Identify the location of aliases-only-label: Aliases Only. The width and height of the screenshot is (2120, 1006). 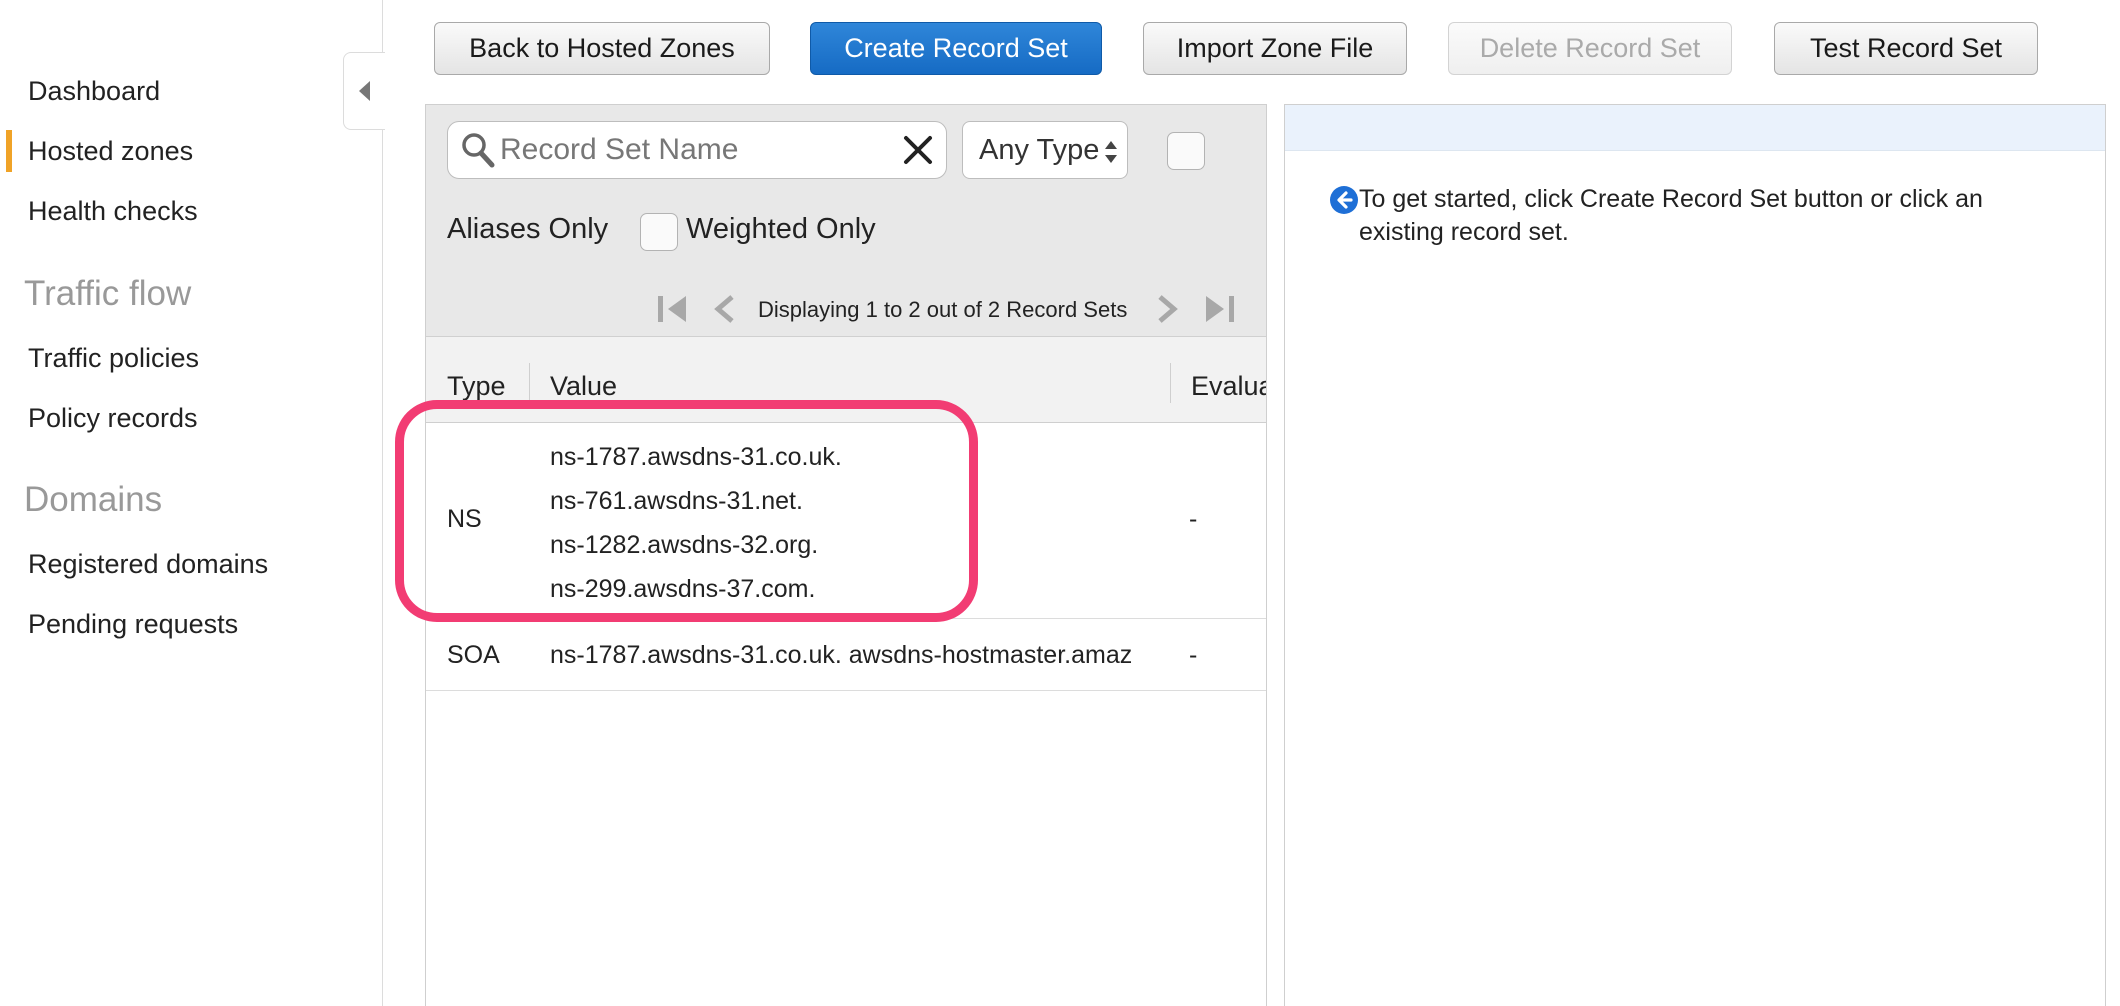
(528, 229).